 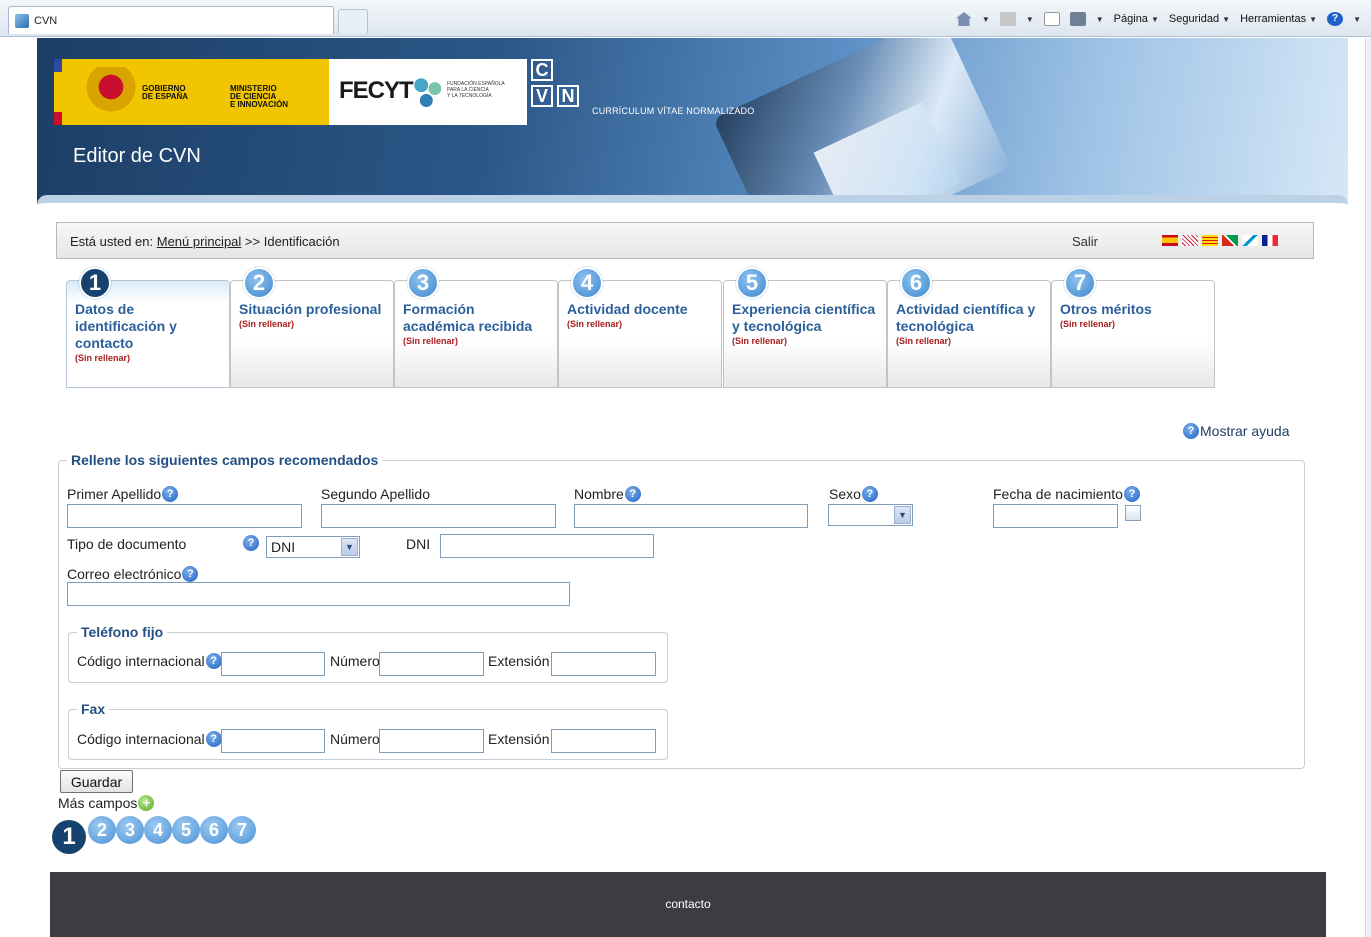 I want to click on footer: contacto, so click(x=688, y=904).